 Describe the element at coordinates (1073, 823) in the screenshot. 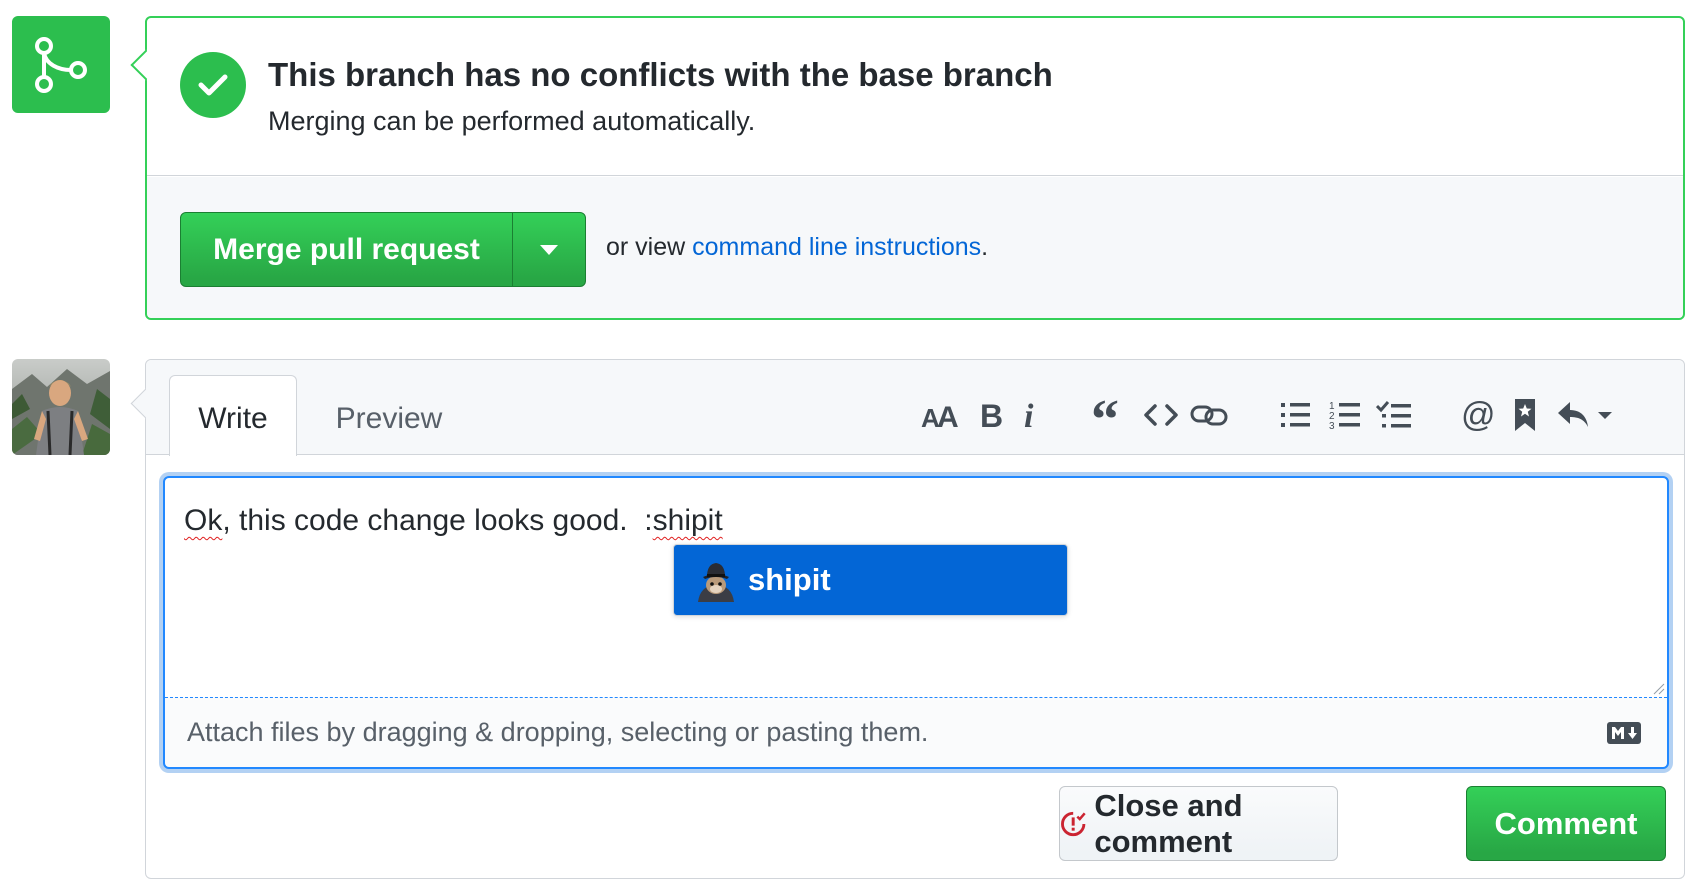

I see `issue-closed-icon` at that location.